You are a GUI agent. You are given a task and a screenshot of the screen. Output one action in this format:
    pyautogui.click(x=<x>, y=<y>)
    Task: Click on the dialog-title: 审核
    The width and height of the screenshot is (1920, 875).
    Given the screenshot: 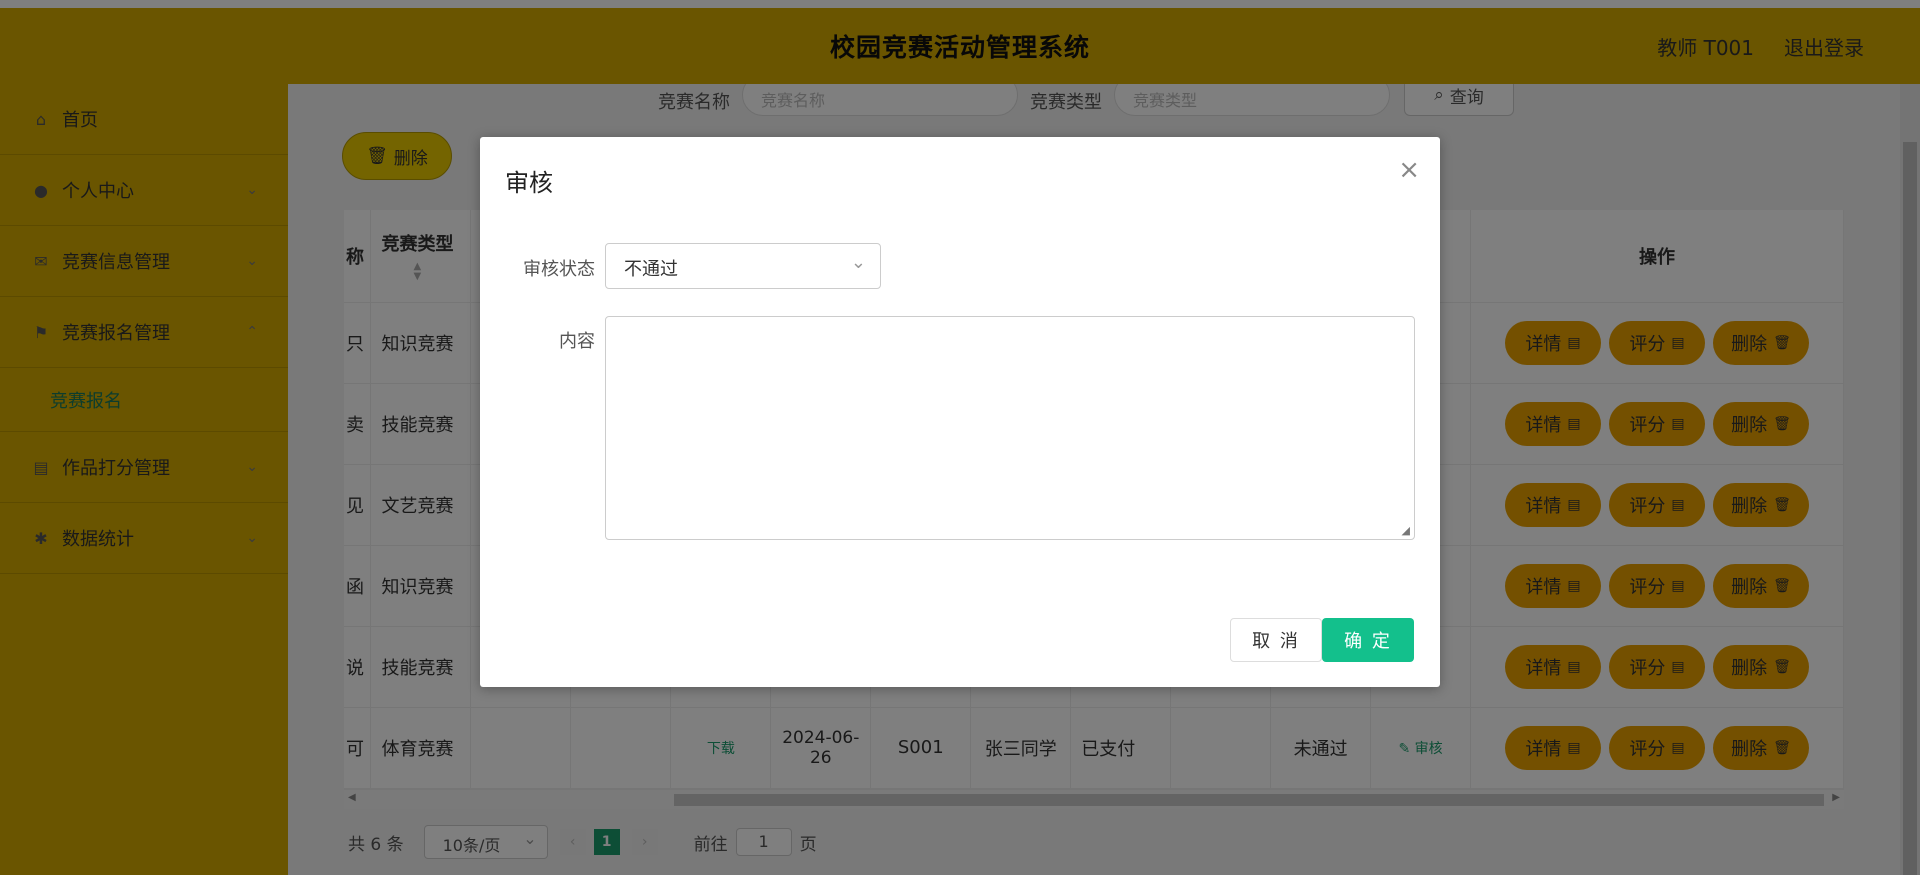 What is the action you would take?
    pyautogui.click(x=529, y=183)
    